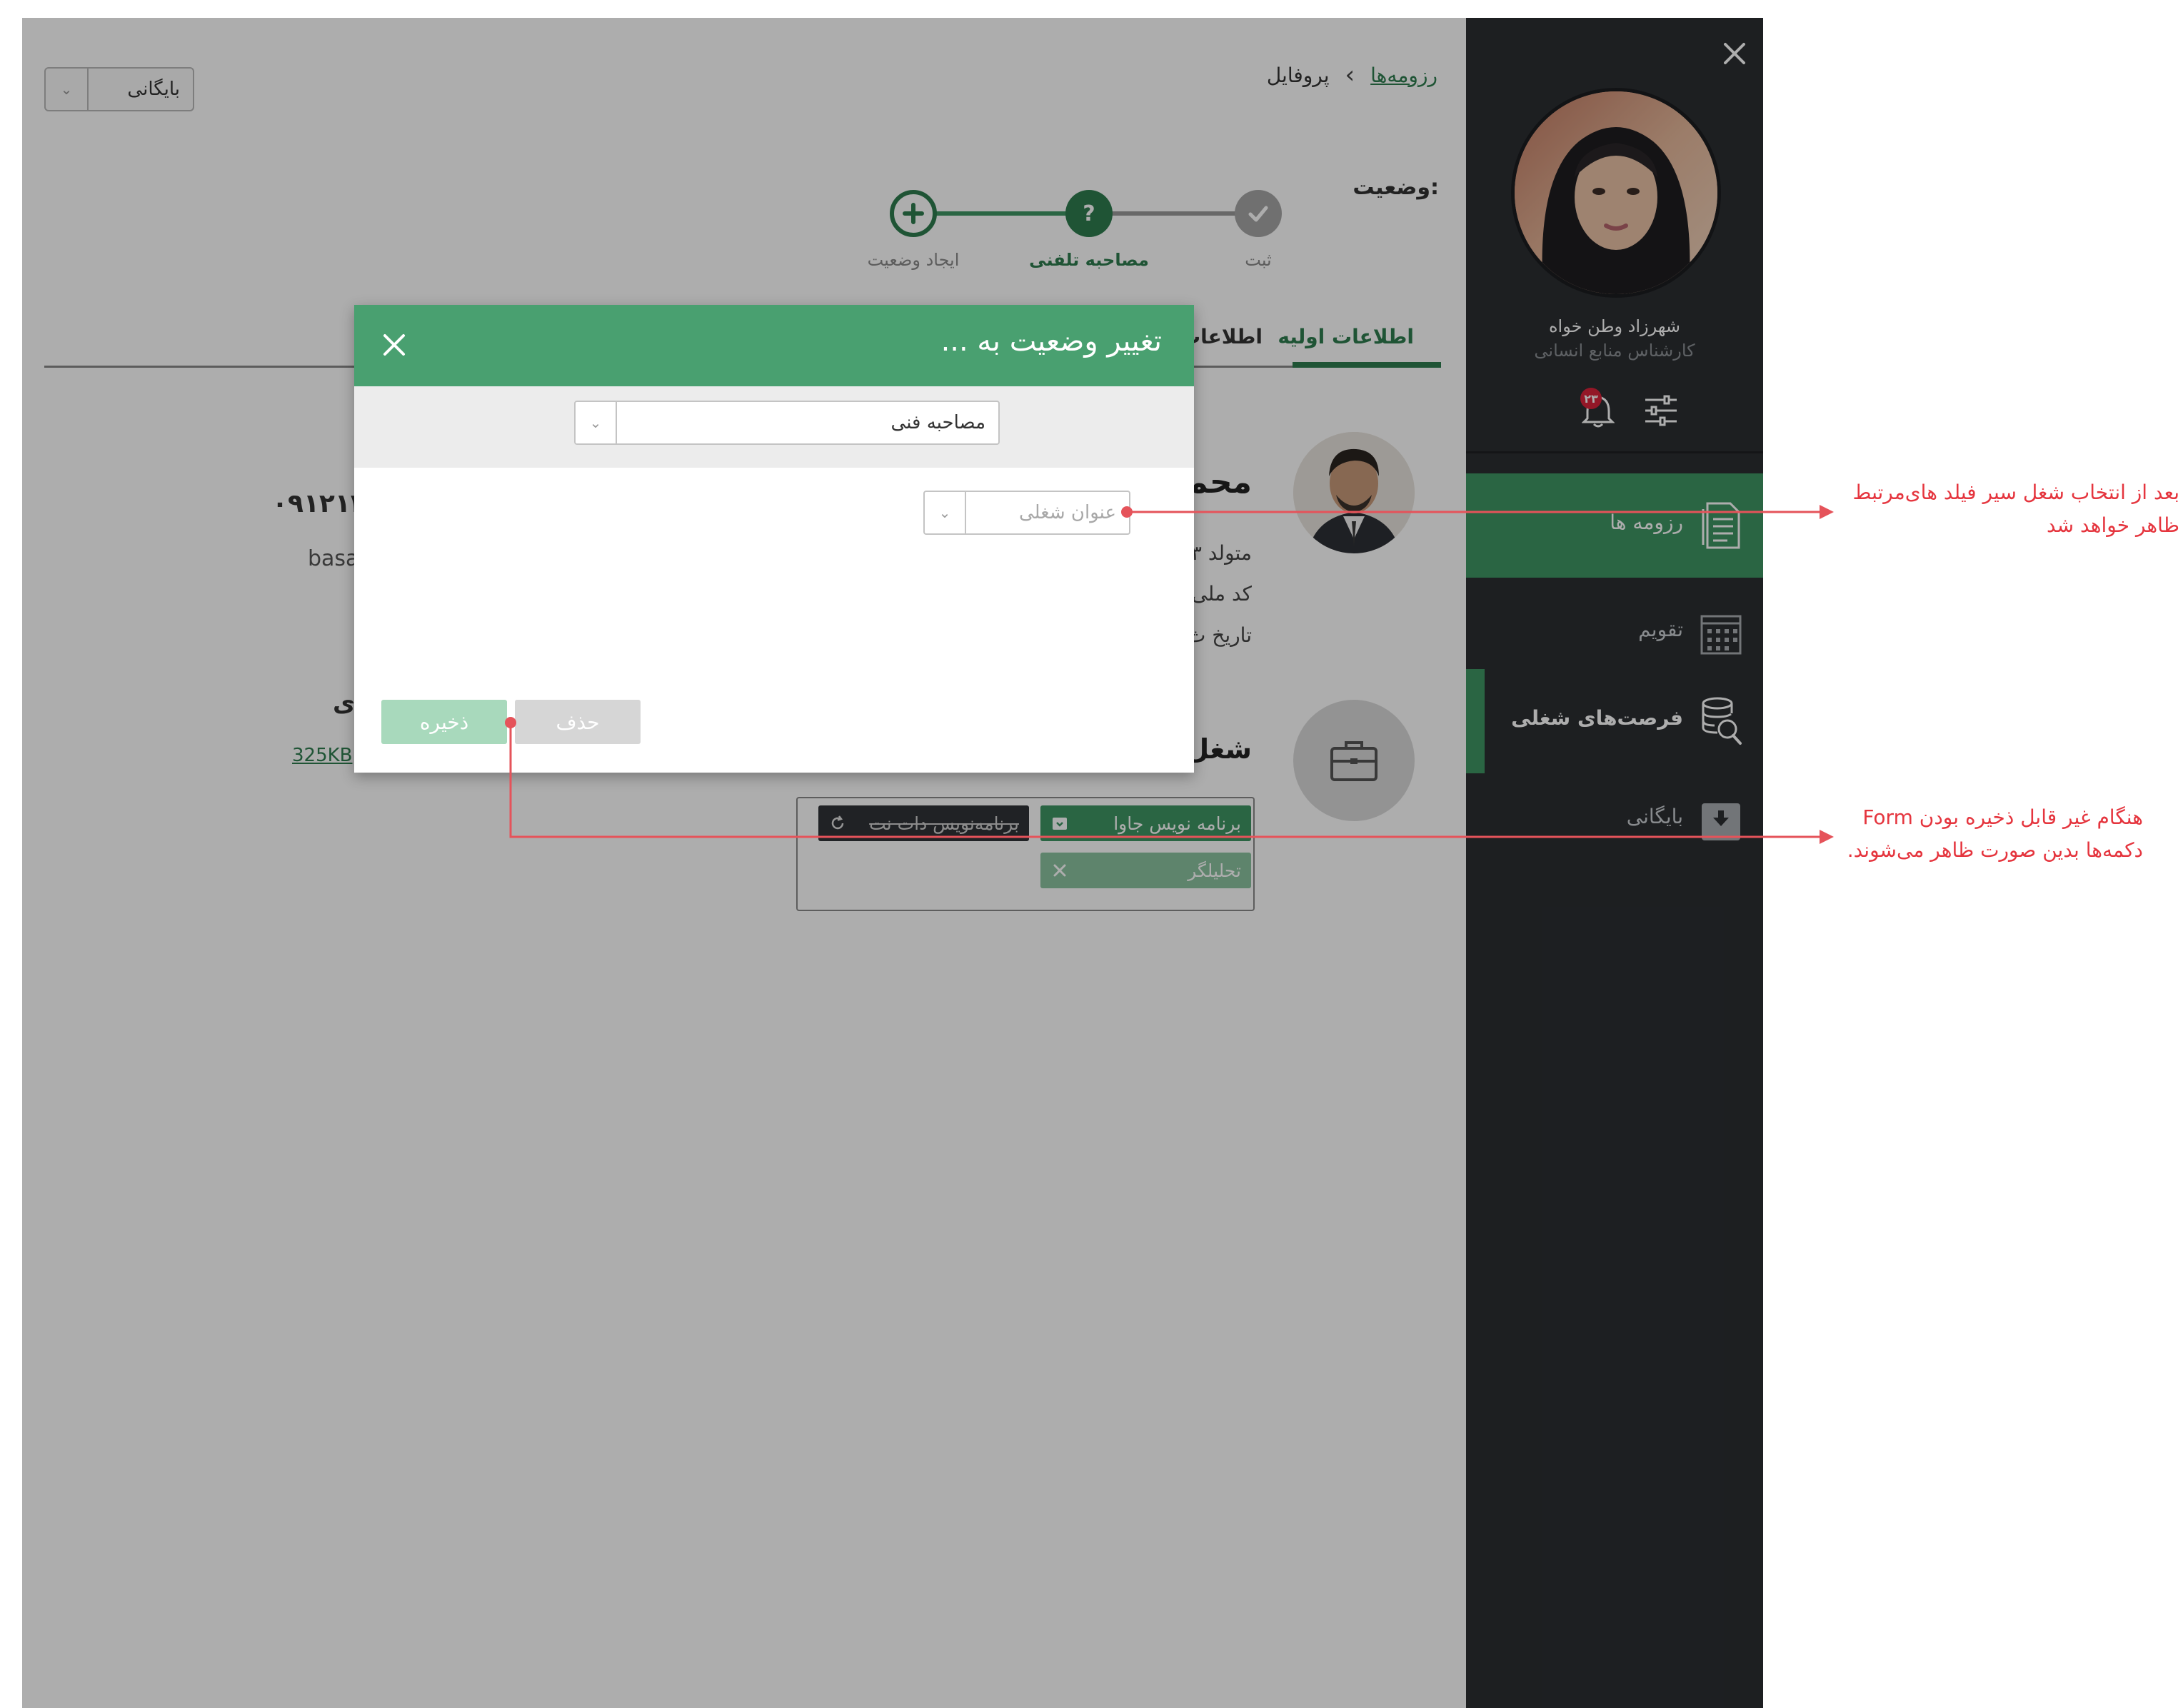 This screenshot has height=1708, width=2183. I want to click on annotation-note-fields-line1: بعد از انتخاب شغل سیر فیلد های‌مرتبط, so click(2016, 492).